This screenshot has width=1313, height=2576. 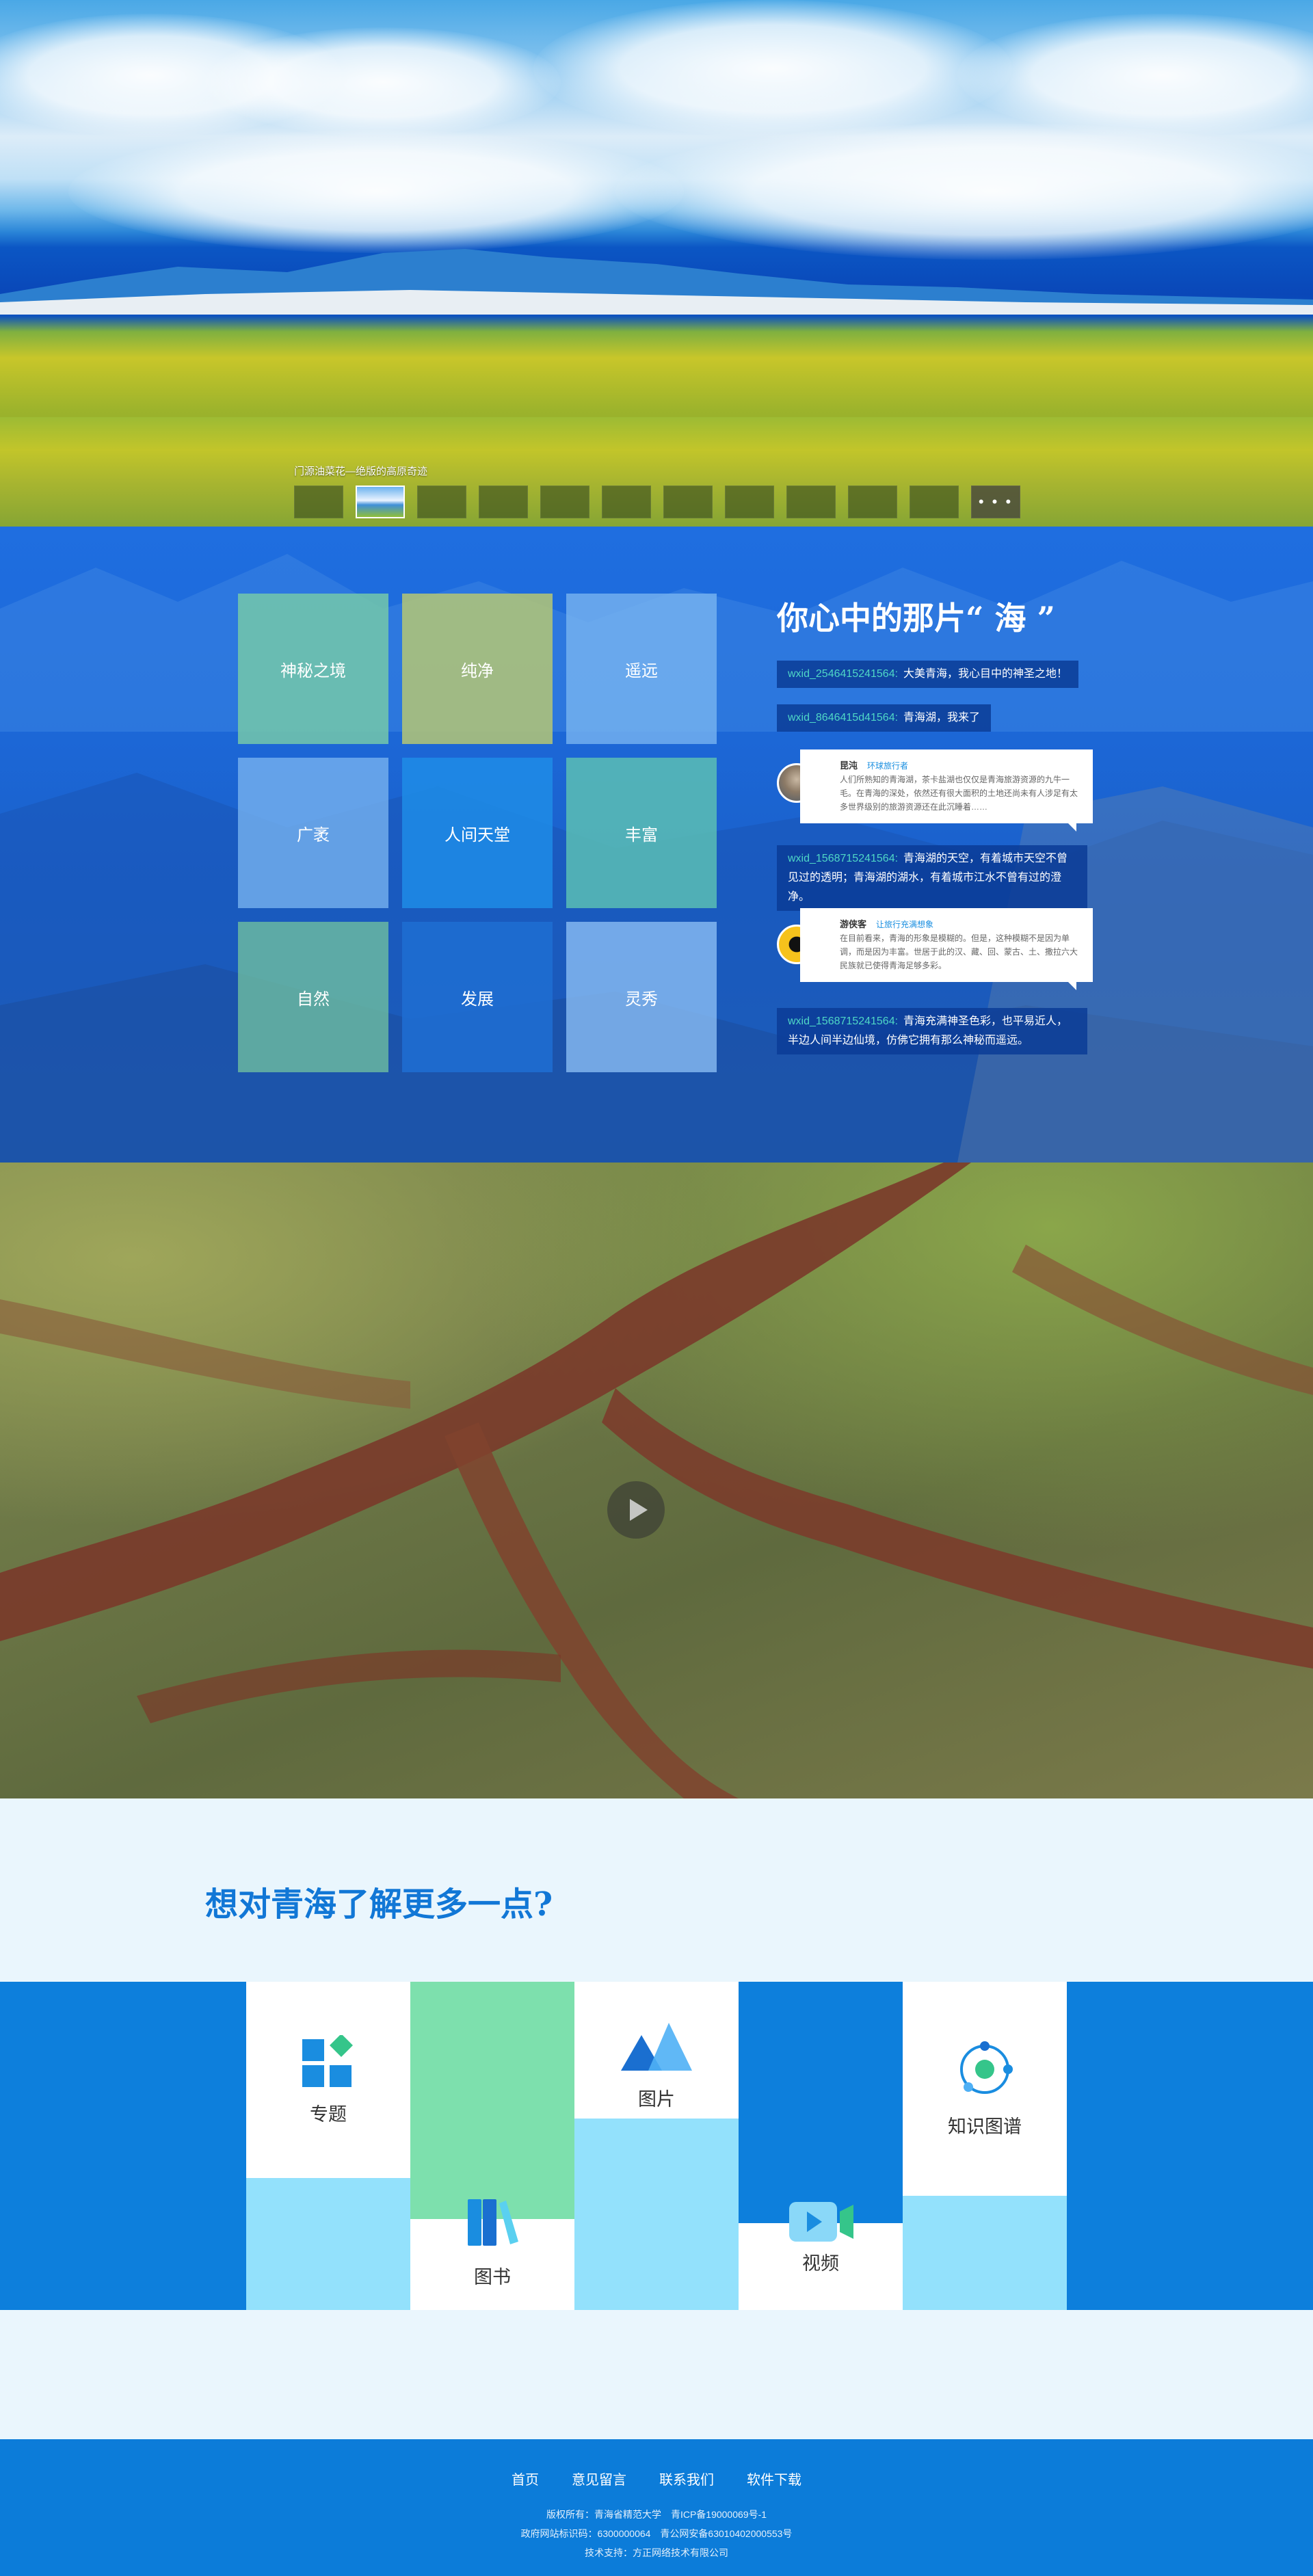 What do you see at coordinates (478, 997) in the screenshot?
I see `keyword-tile-development: 发展` at bounding box center [478, 997].